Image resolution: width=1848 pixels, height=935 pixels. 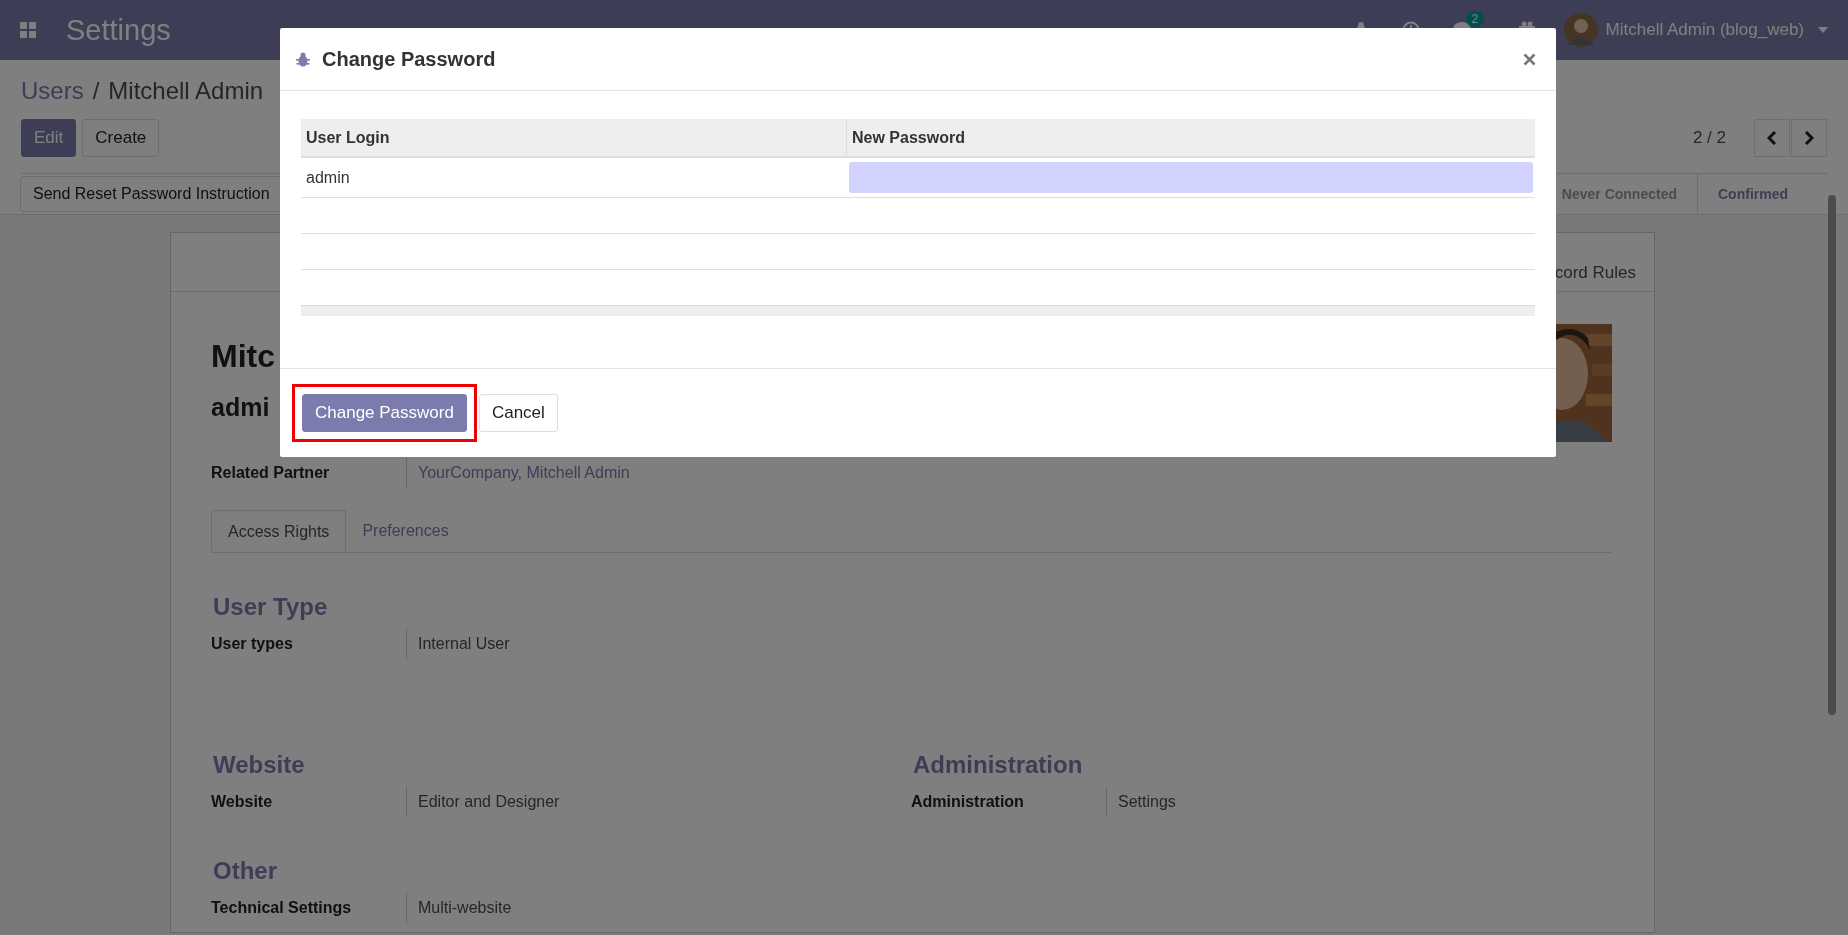 What do you see at coordinates (483, 802) in the screenshot?
I see `field-value: Editor and Designer` at bounding box center [483, 802].